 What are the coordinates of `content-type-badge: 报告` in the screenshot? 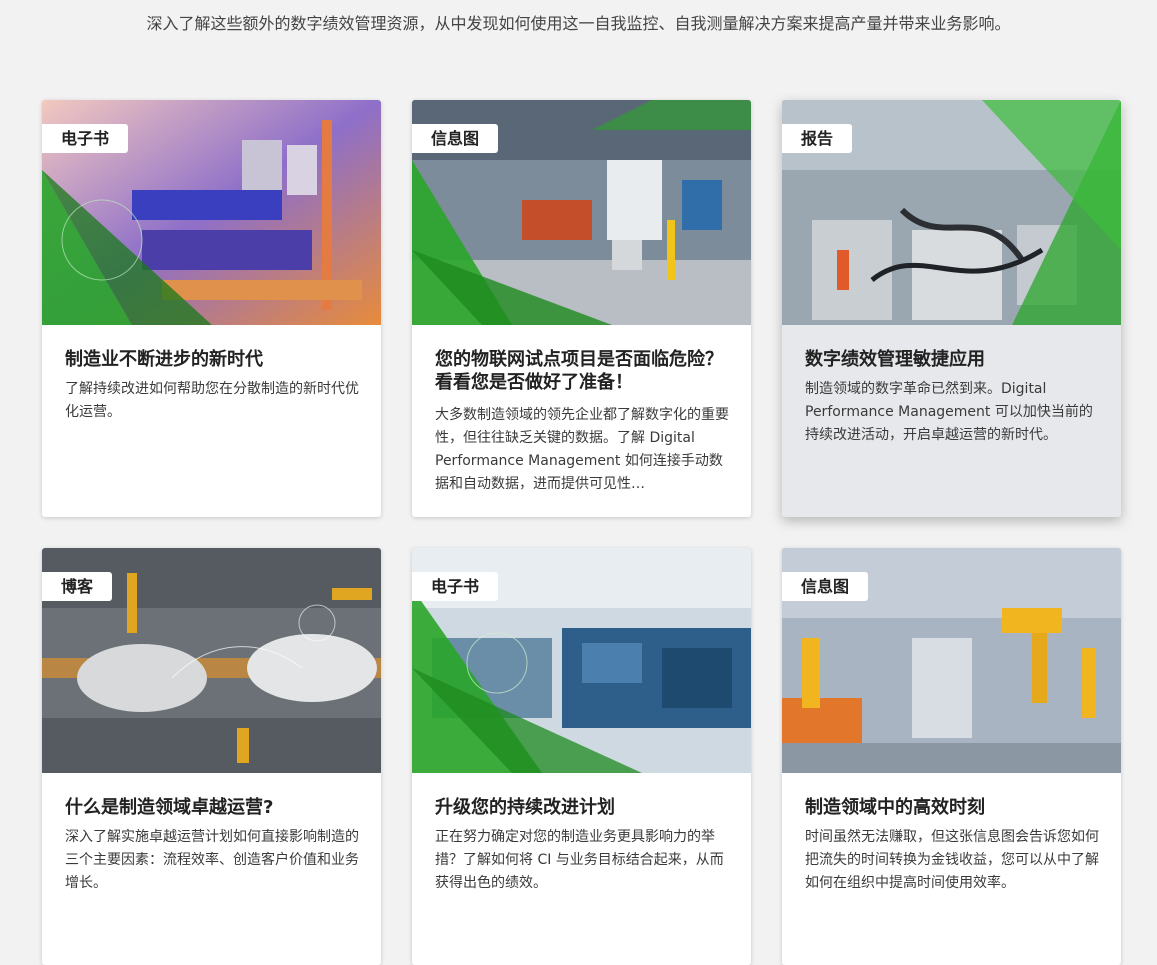 It's located at (817, 138).